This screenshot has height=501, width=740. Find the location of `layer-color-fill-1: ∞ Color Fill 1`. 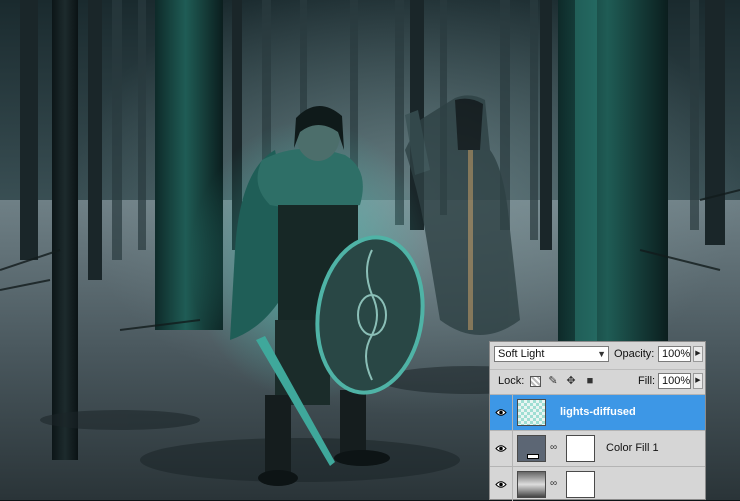

layer-color-fill-1: ∞ Color Fill 1 is located at coordinates (597, 448).